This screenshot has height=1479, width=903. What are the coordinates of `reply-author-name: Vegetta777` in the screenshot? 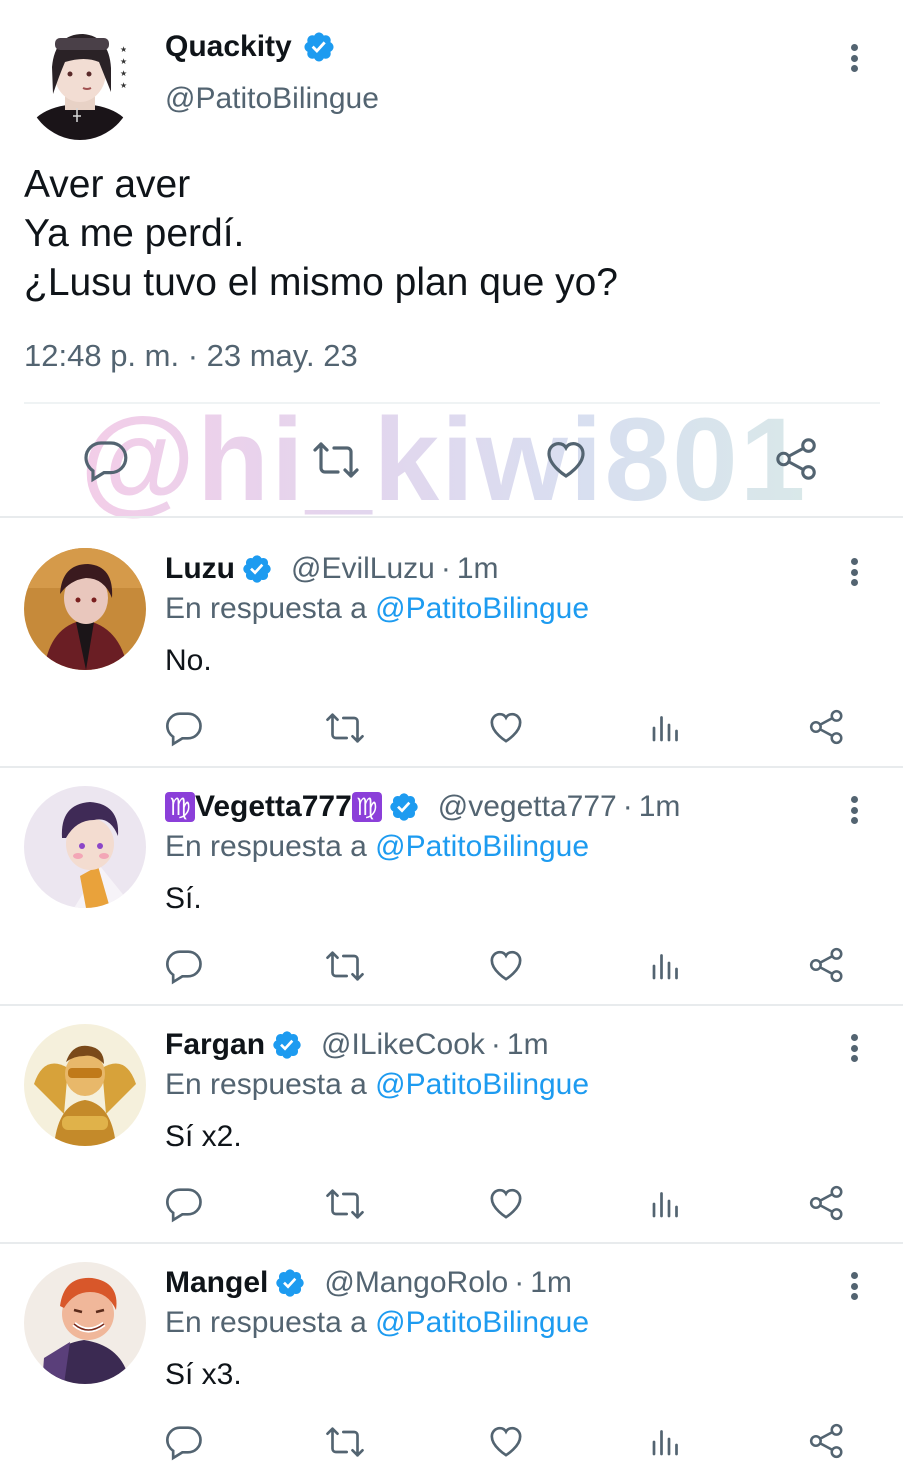 It's located at (273, 807).